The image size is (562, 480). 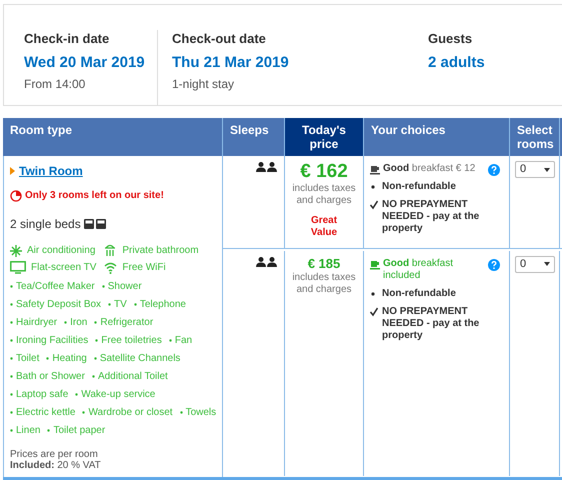 I want to click on price-footnote: Prices are per room, so click(x=54, y=454).